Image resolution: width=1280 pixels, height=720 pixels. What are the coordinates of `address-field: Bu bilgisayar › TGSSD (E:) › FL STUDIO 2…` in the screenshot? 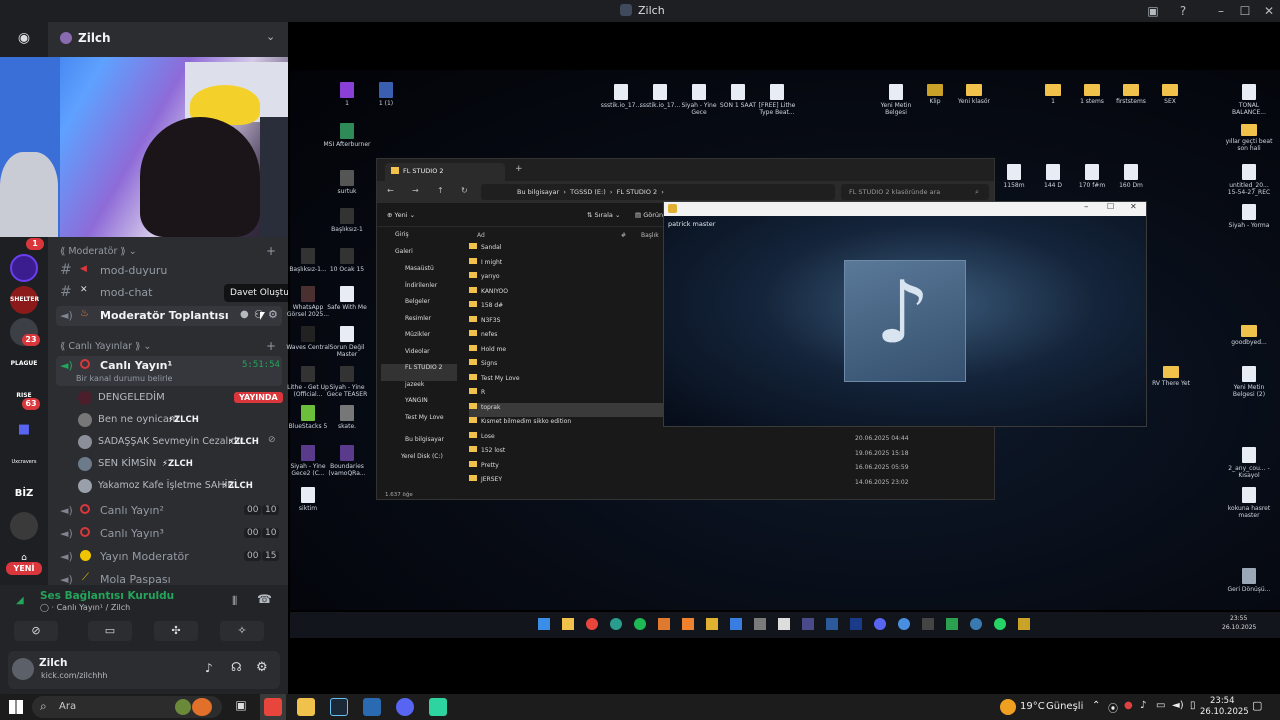 It's located at (658, 192).